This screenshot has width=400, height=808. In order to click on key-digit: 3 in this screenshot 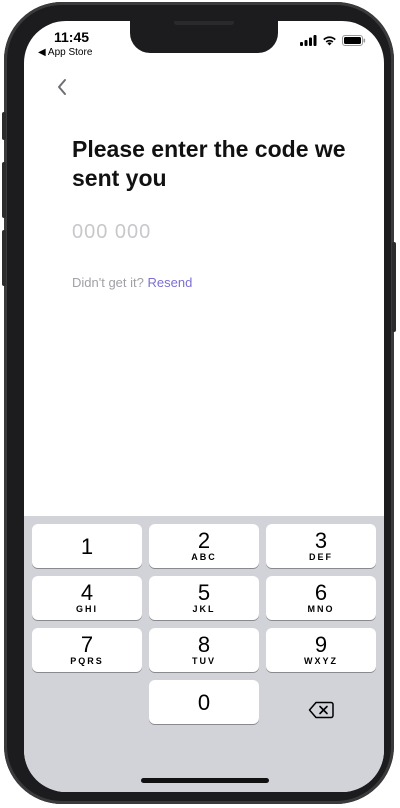, I will do `click(321, 540)`.